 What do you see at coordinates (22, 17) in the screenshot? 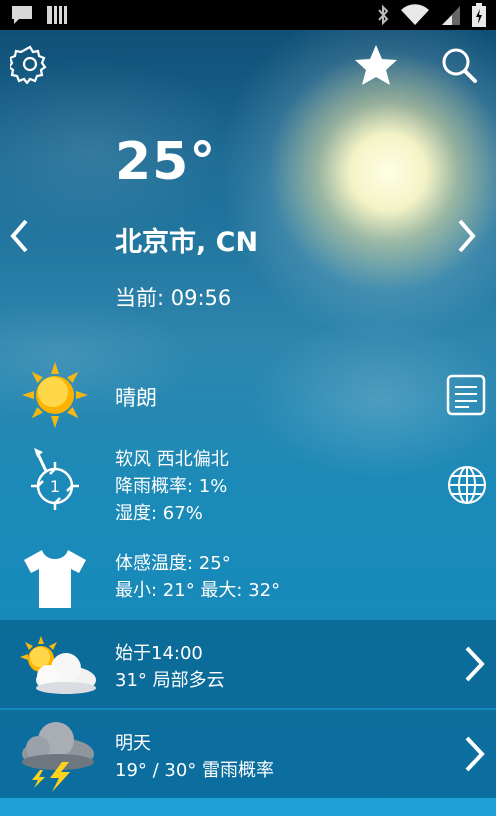
I see `message-notification-icon` at bounding box center [22, 17].